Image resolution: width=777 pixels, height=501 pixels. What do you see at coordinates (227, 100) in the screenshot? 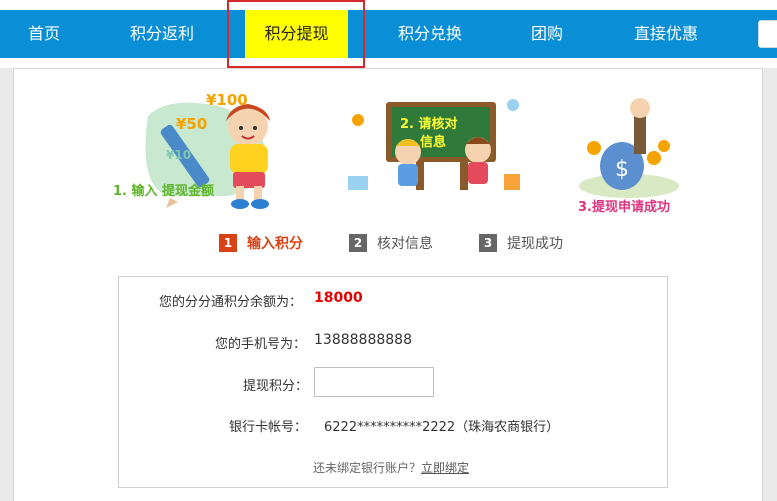
I see `illustration-label-100: ¥100` at bounding box center [227, 100].